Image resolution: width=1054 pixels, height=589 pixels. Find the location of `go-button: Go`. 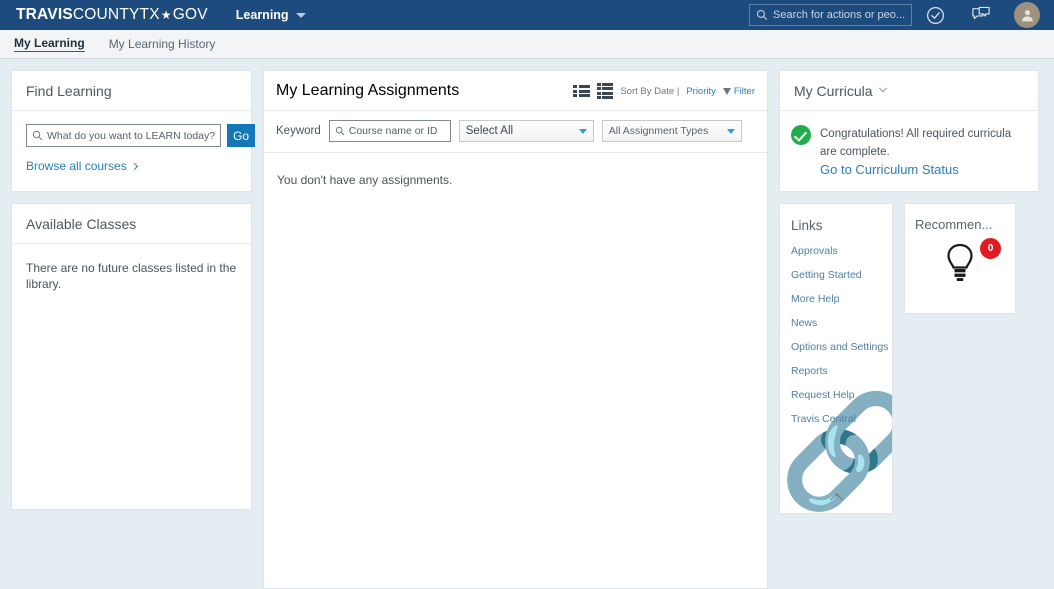

go-button: Go is located at coordinates (241, 135).